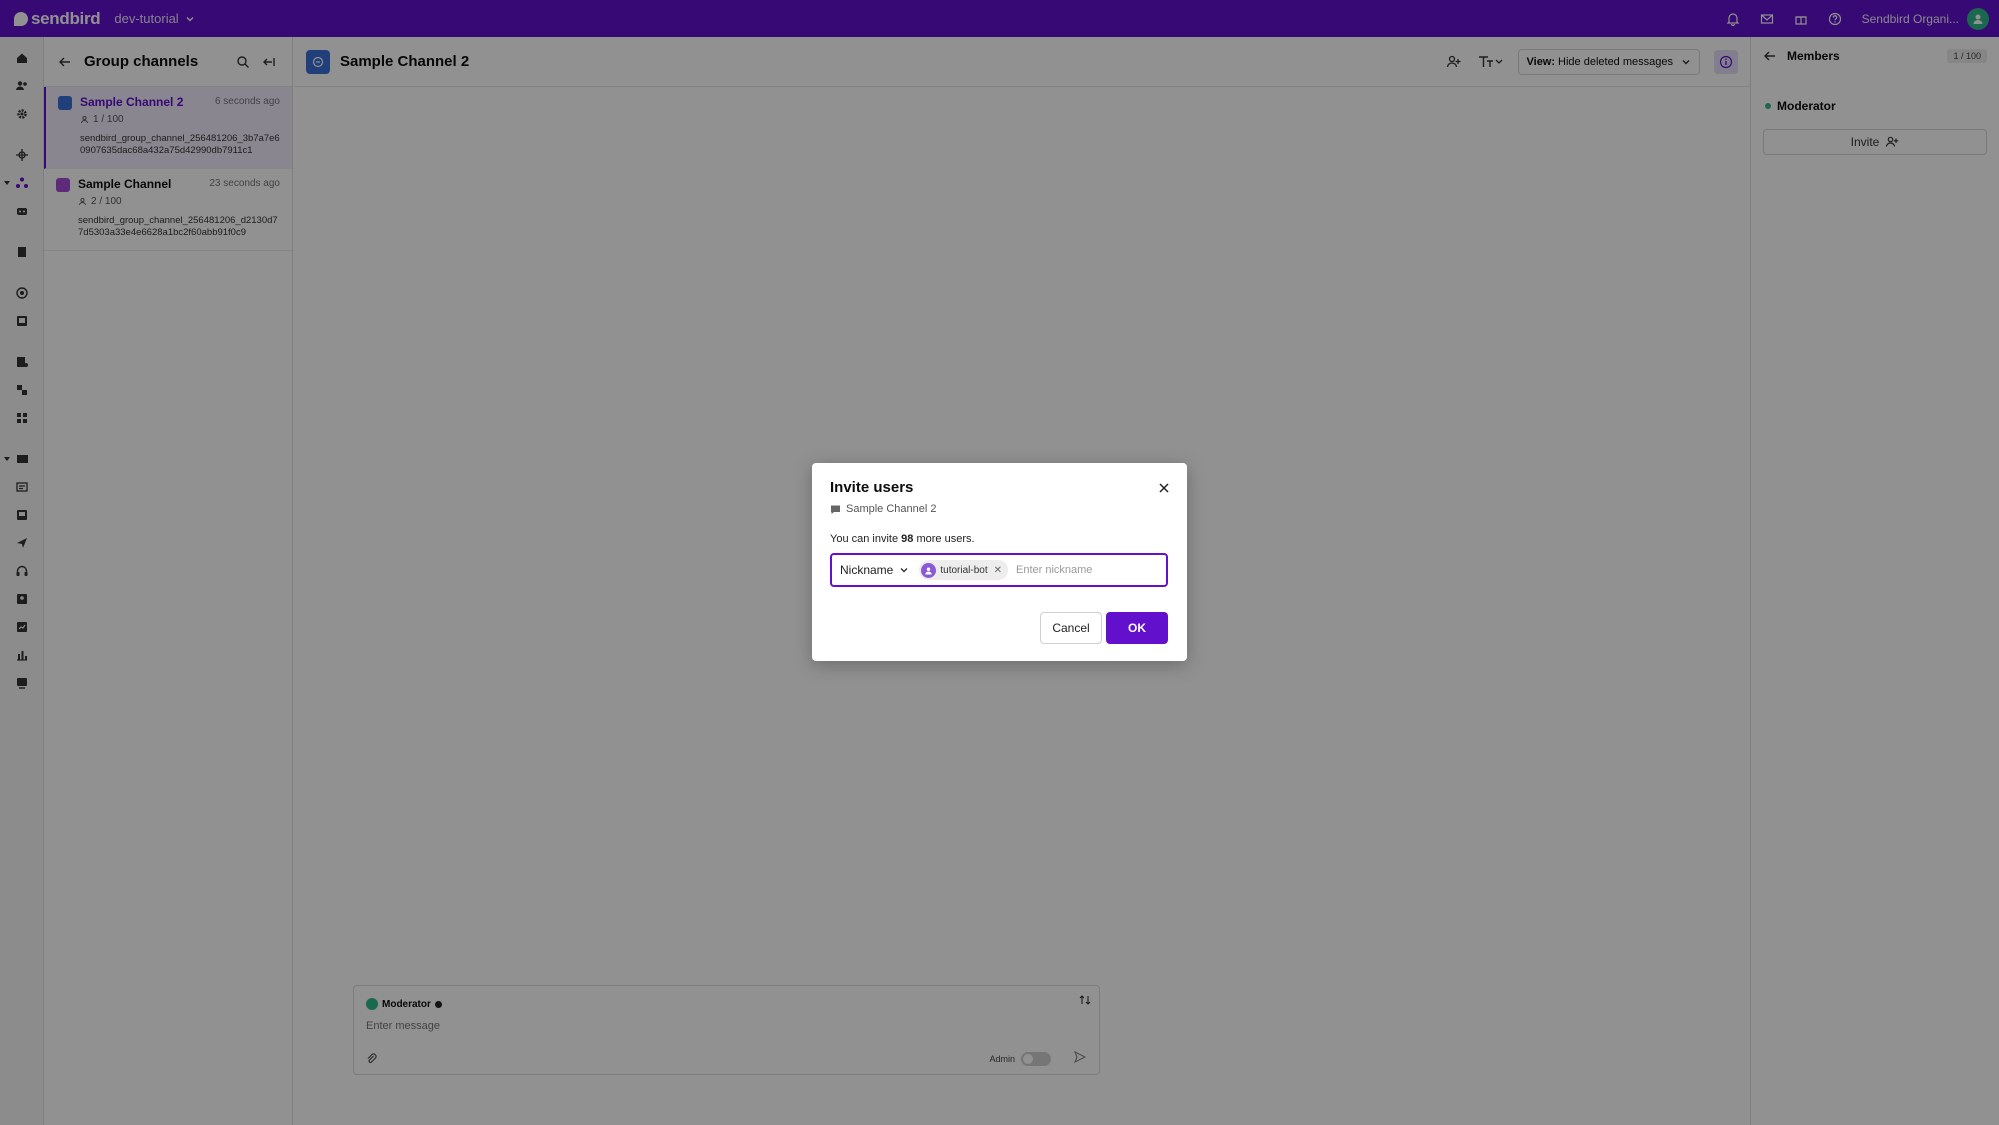 The image size is (1999, 1125). What do you see at coordinates (1164, 488) in the screenshot?
I see `close-icon` at bounding box center [1164, 488].